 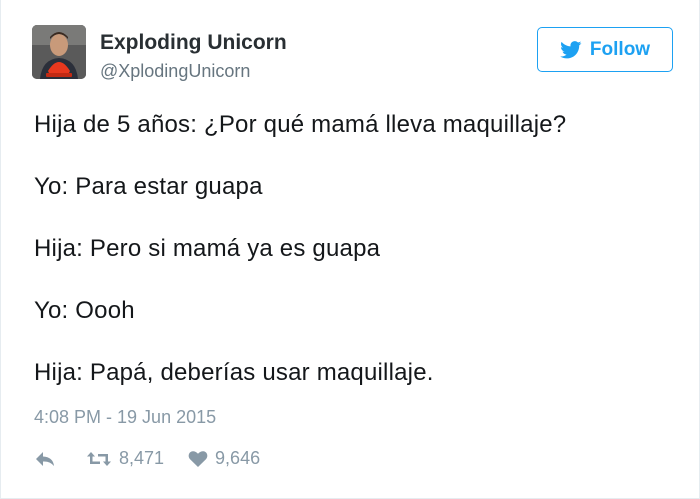 I want to click on action-bar: 8,471 9,646, so click(x=147, y=458).